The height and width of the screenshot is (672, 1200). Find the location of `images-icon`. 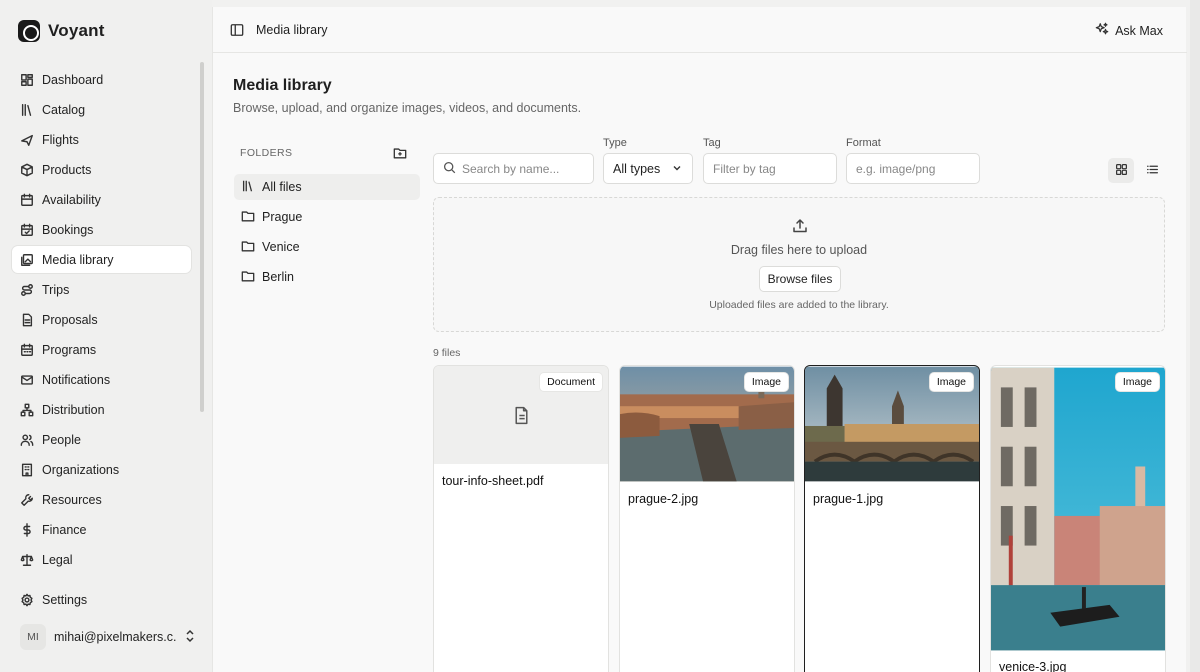

images-icon is located at coordinates (27, 260).